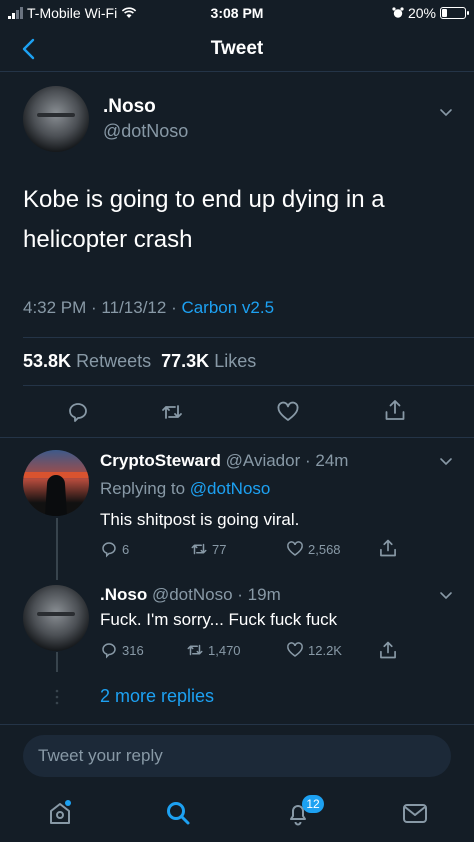  Describe the element at coordinates (444, 13) in the screenshot. I see `battery-fill` at that location.